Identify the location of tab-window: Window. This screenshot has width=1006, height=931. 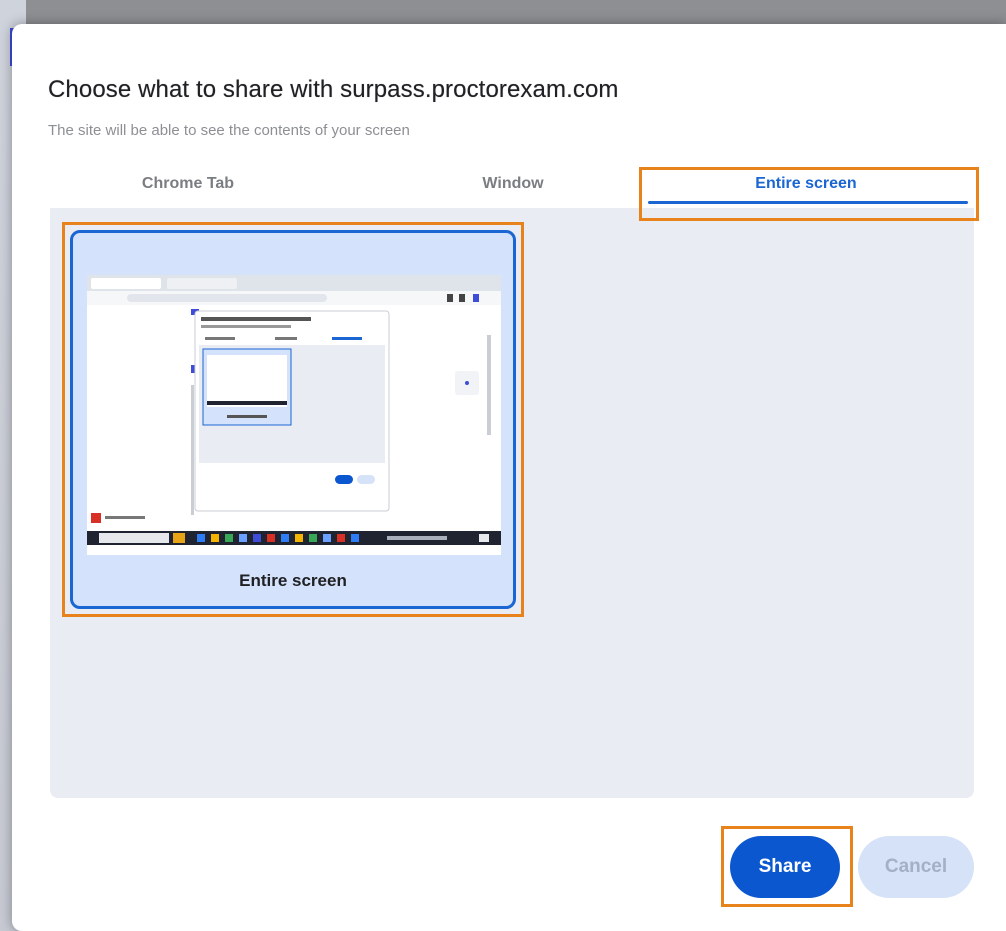
(513, 186).